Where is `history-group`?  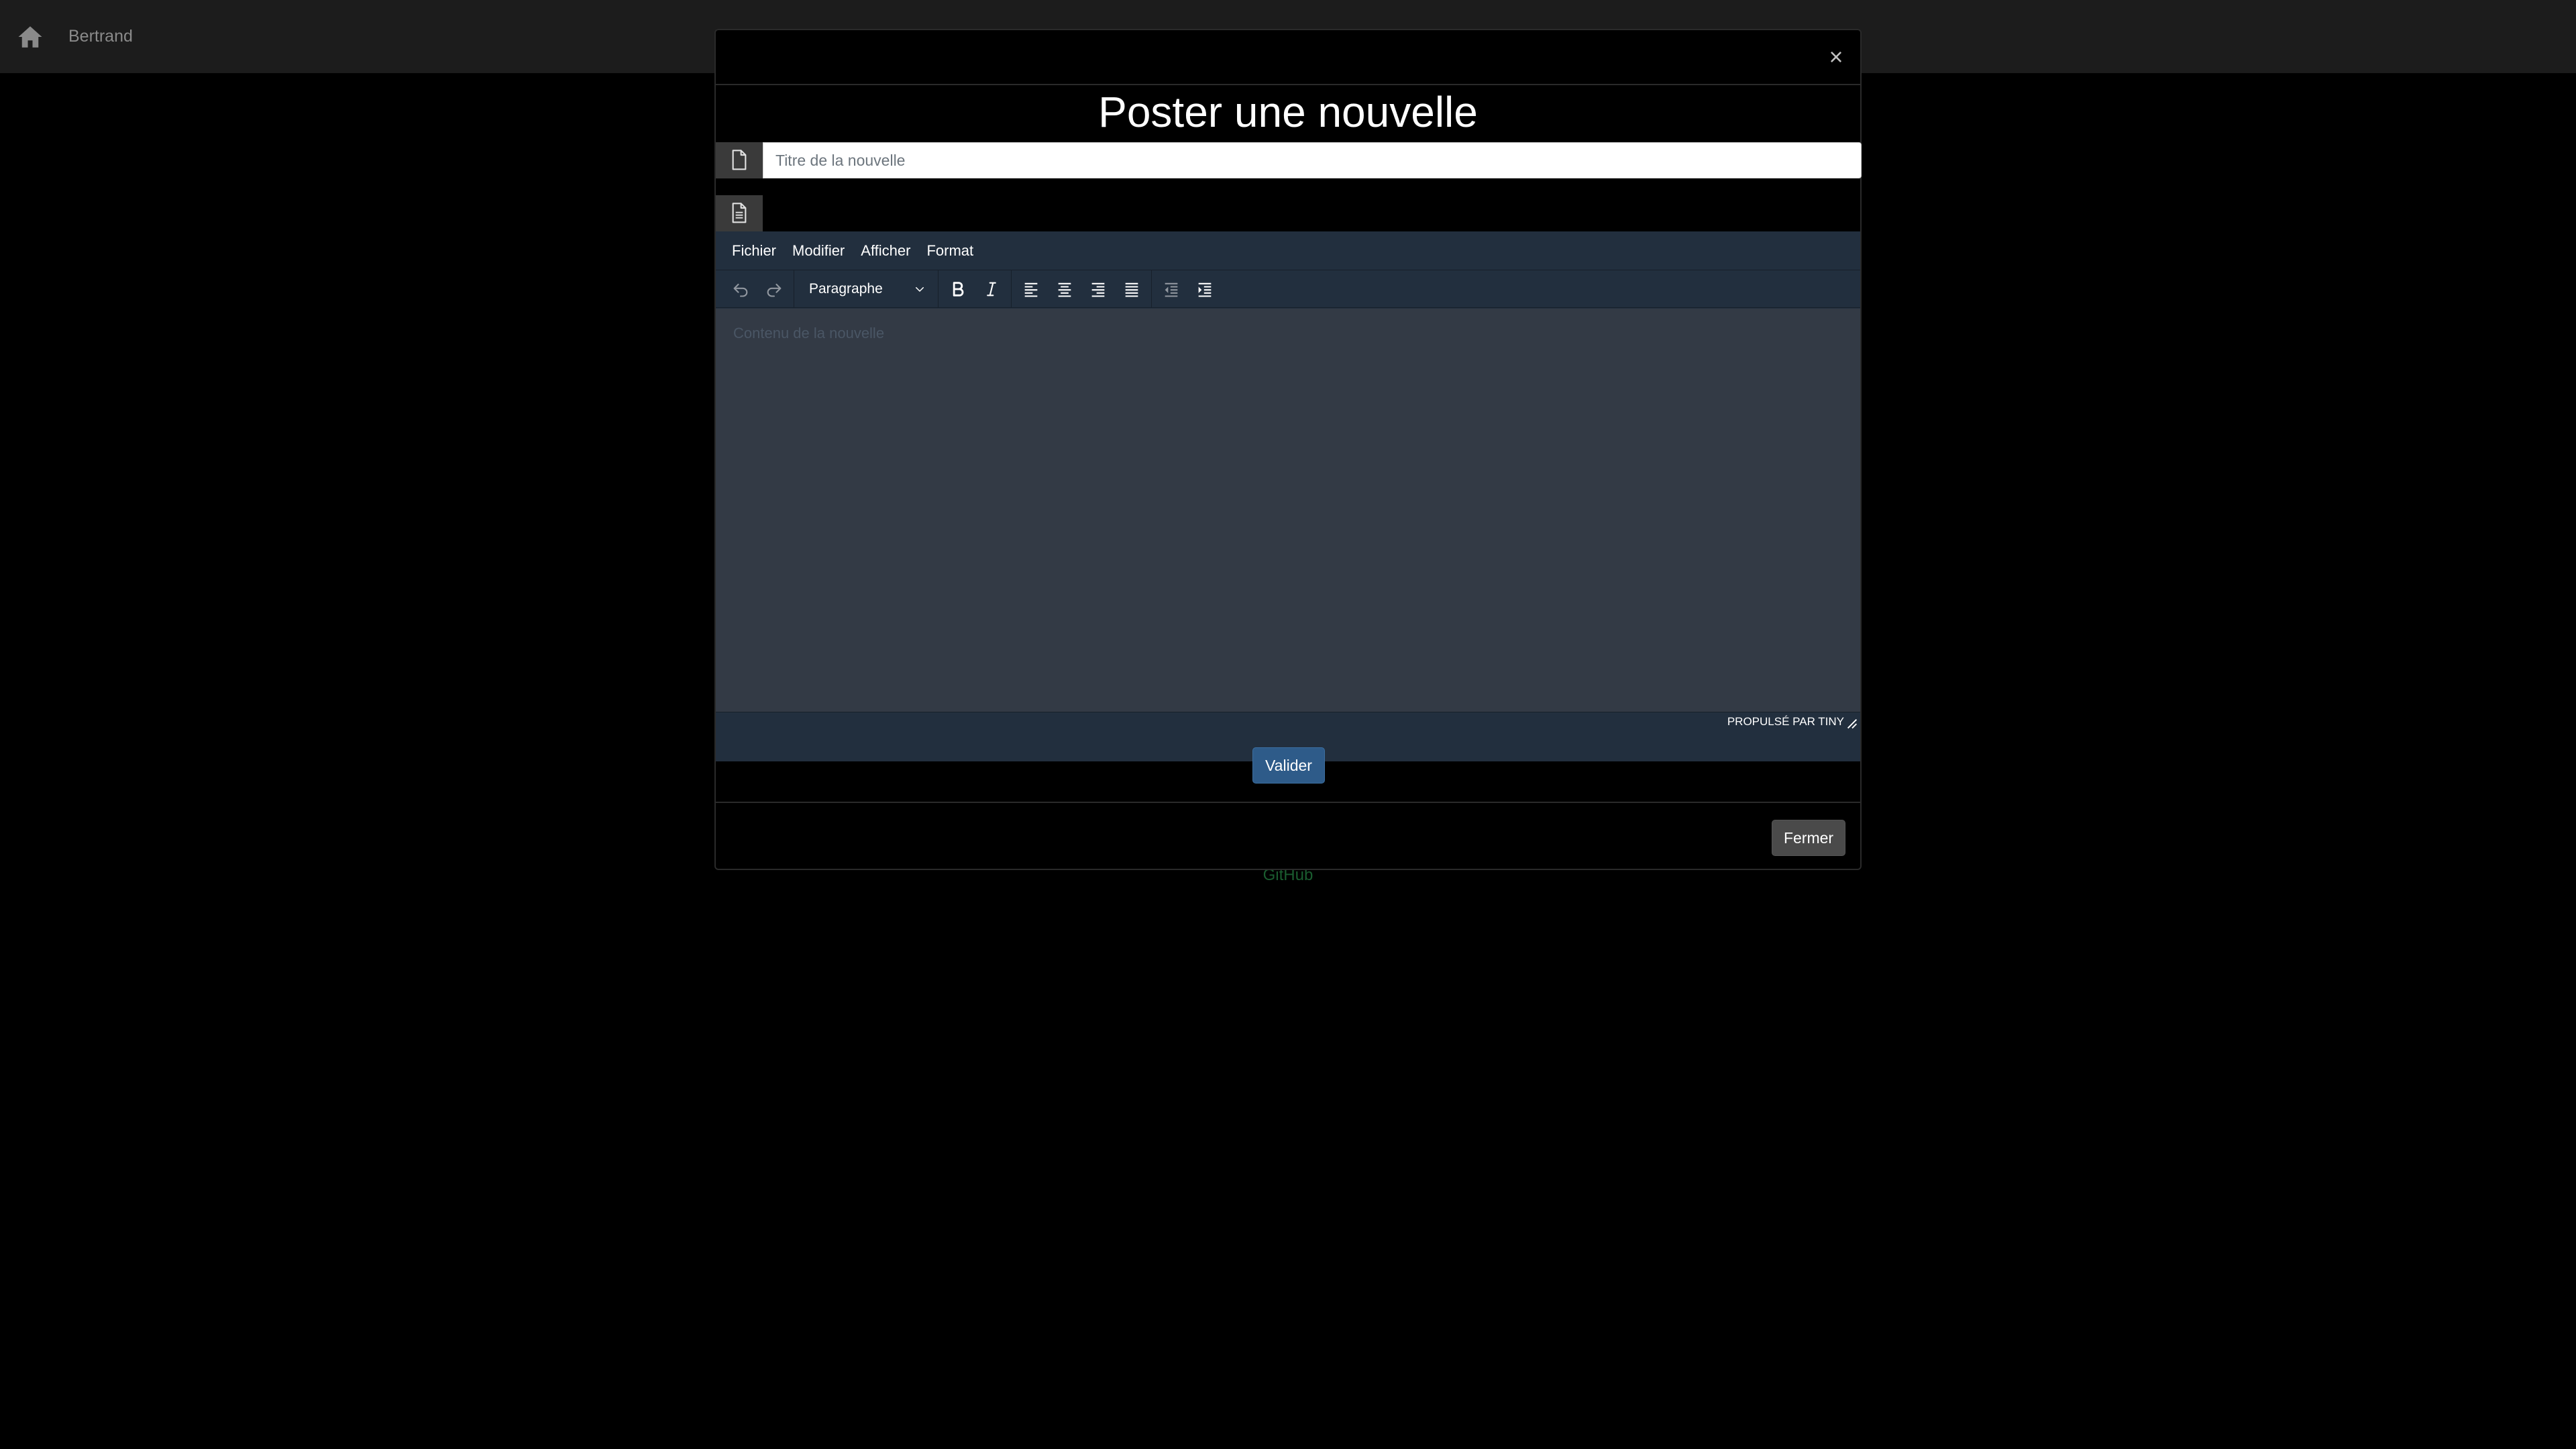
history-group is located at coordinates (757, 289).